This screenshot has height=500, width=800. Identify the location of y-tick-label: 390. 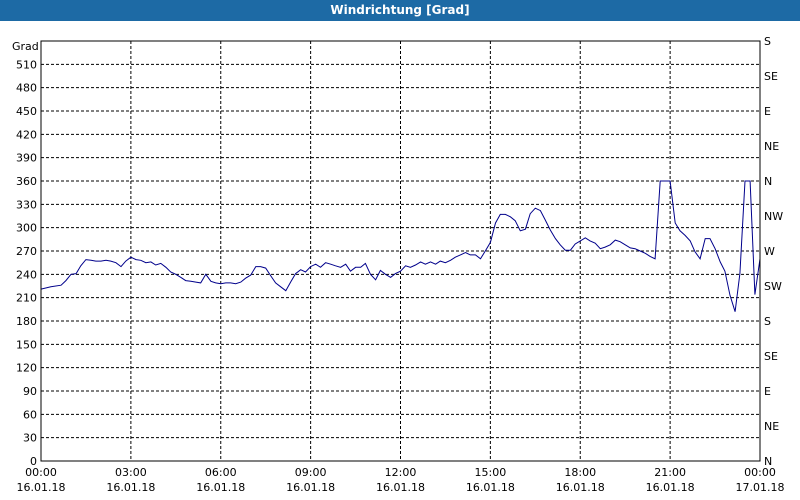
(26, 158).